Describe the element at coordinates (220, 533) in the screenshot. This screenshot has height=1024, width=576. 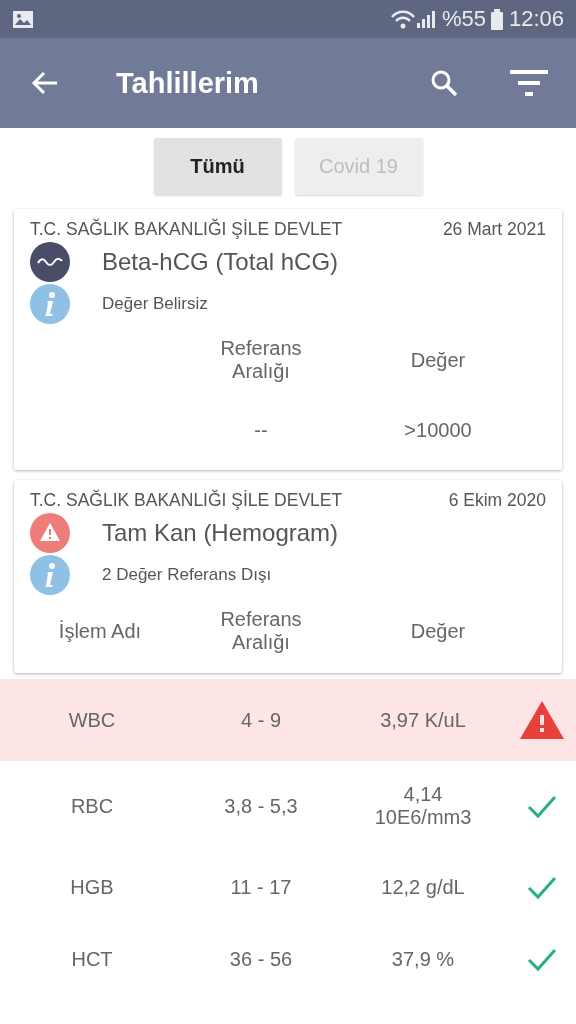
I see `test-name: Tam Kan (Hemogram)` at that location.